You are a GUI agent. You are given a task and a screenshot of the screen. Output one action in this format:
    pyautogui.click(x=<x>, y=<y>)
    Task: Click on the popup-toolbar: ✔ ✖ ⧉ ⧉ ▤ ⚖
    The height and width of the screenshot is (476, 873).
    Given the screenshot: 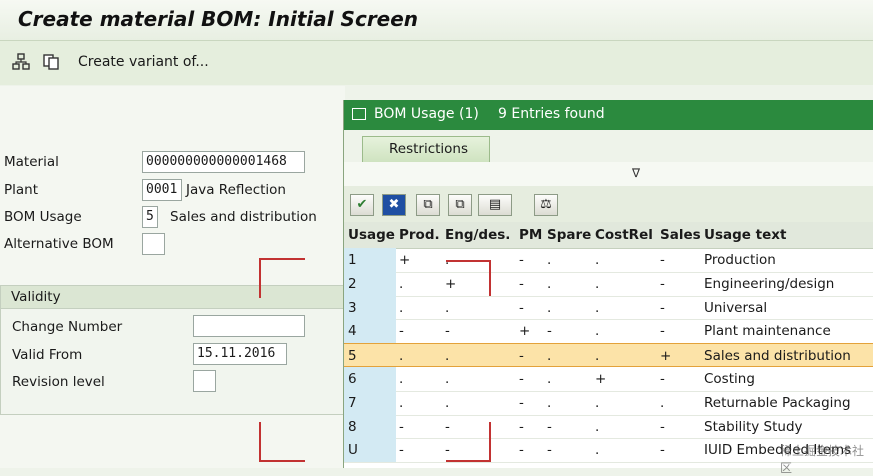 What is the action you would take?
    pyautogui.click(x=608, y=204)
    